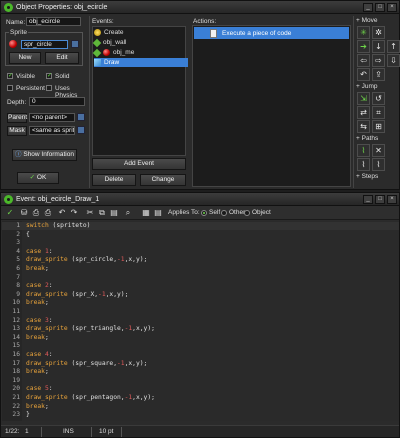 The width and height of the screenshot is (400, 438). What do you see at coordinates (146, 213) in the screenshot?
I see `check-syntax-icon: ▦` at bounding box center [146, 213].